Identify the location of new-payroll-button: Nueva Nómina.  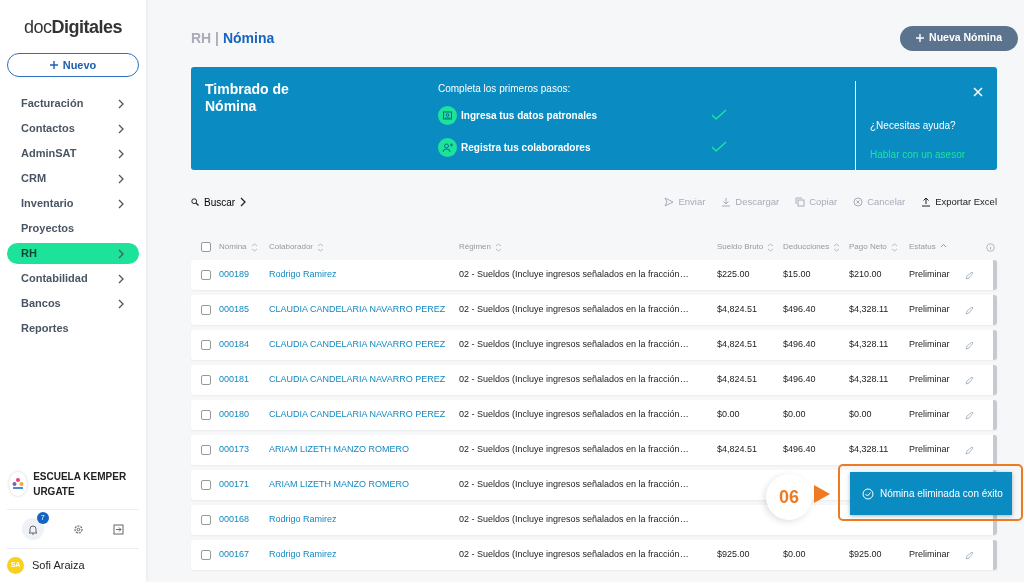
(959, 38).